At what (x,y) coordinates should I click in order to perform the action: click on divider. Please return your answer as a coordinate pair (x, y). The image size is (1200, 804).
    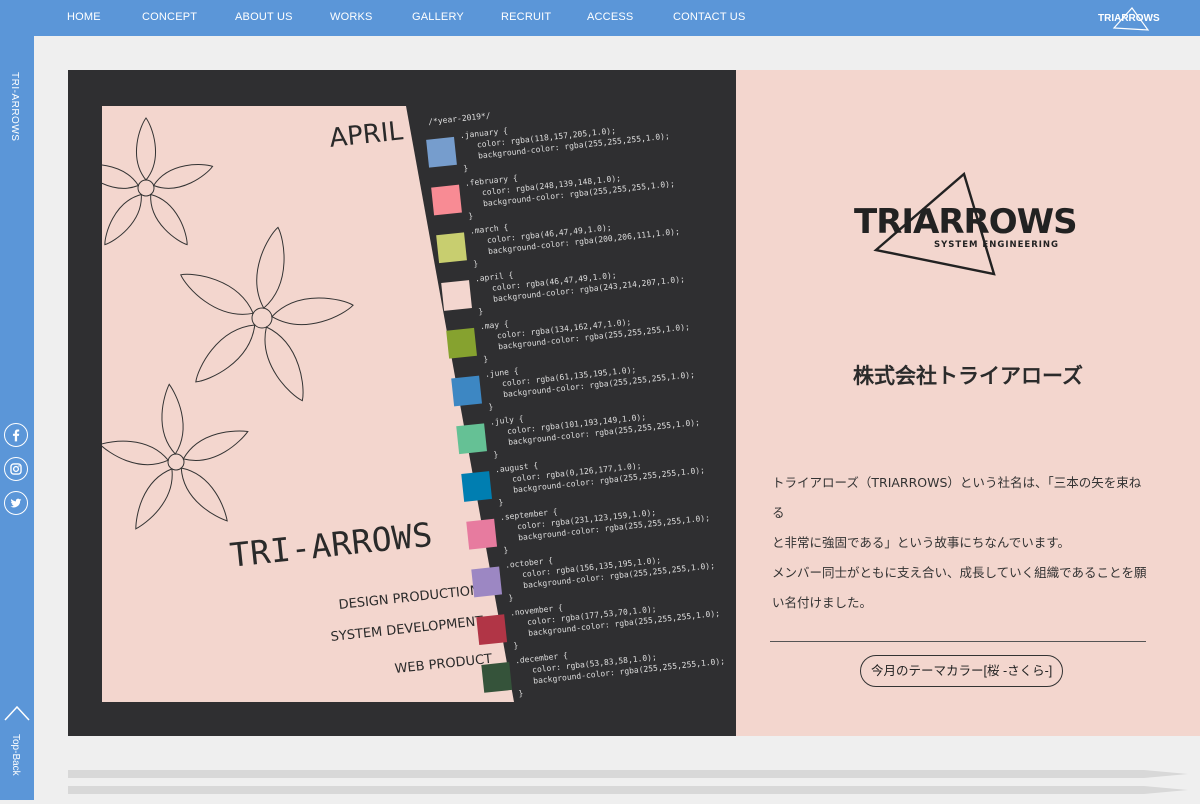
    Looking at the image, I should click on (958, 641).